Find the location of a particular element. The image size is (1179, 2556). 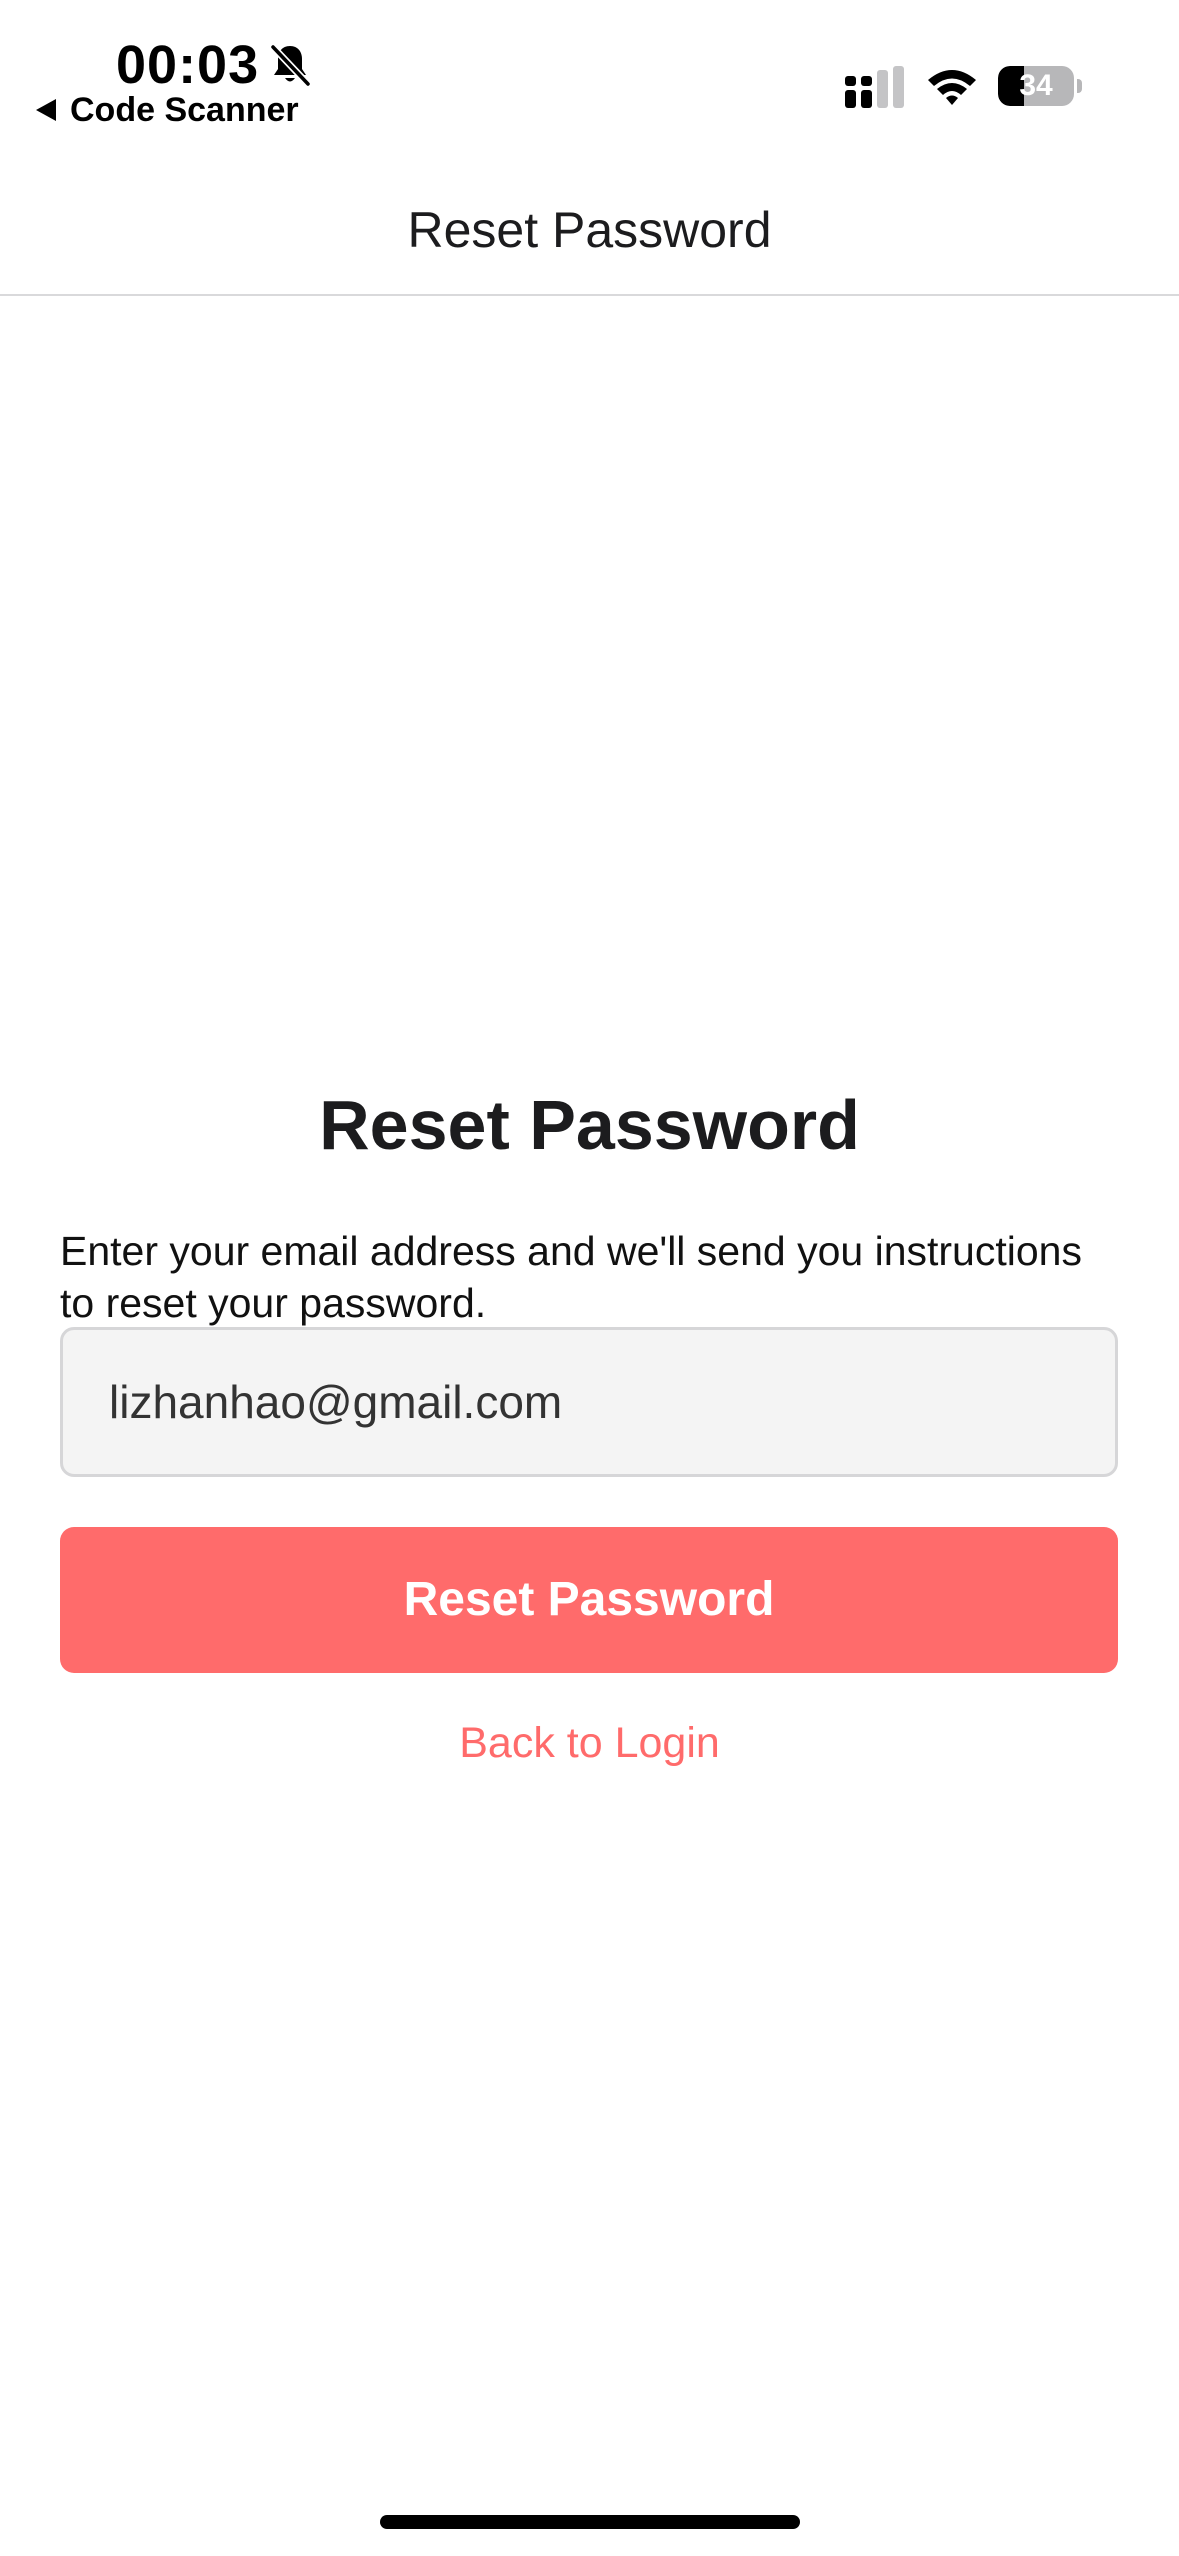

bell-slash-icon is located at coordinates (290, 65).